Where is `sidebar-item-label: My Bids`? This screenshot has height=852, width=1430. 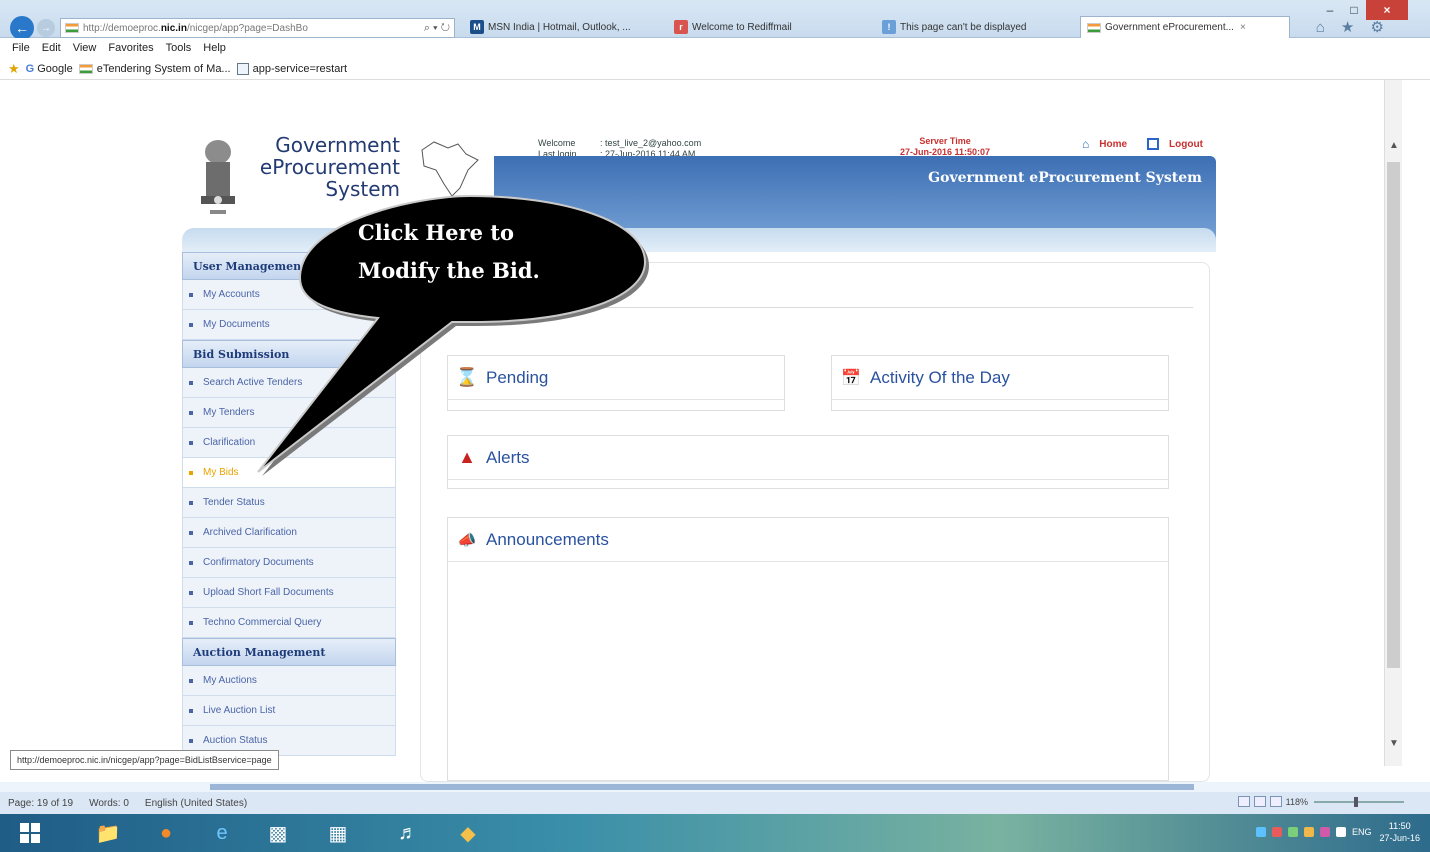
sidebar-item-label: My Bids is located at coordinates (221, 472).